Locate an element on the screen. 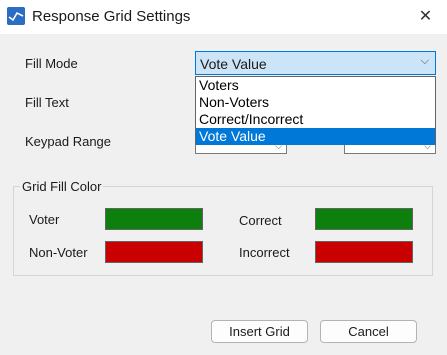 This screenshot has width=447, height=355. insert-grid-button: Insert Grid is located at coordinates (259, 331).